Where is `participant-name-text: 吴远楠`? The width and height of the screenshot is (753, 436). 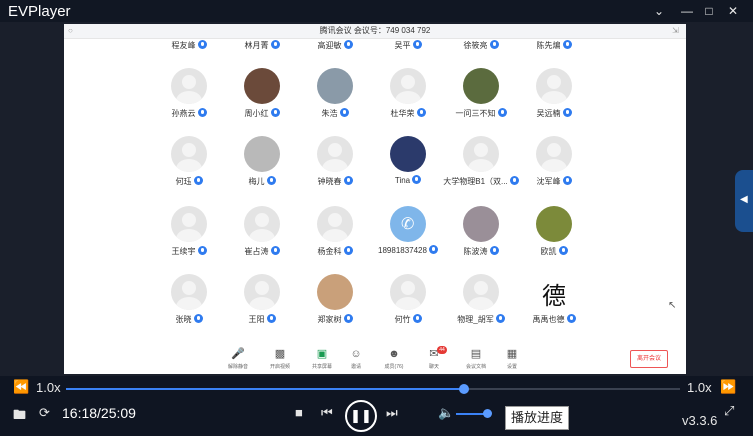
participant-name-text: 吴远楠 is located at coordinates (548, 113).